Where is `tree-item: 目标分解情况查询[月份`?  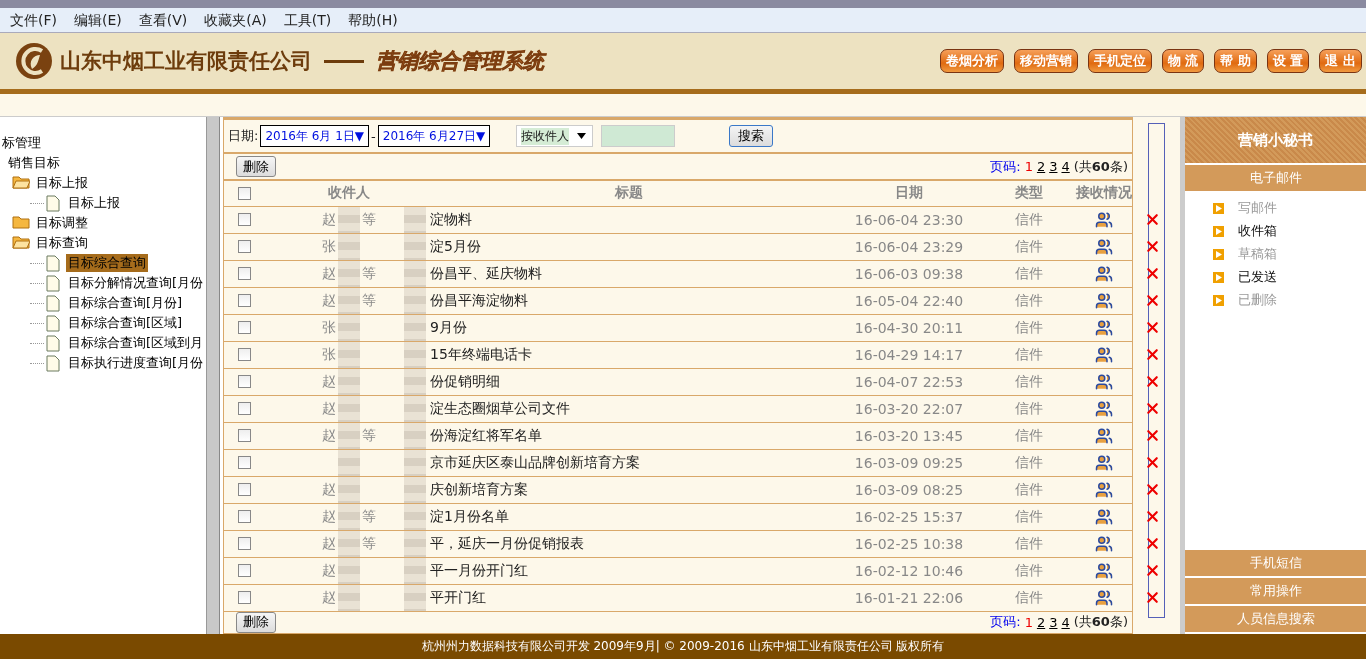 tree-item: 目标分解情况查询[月份 is located at coordinates (136, 283).